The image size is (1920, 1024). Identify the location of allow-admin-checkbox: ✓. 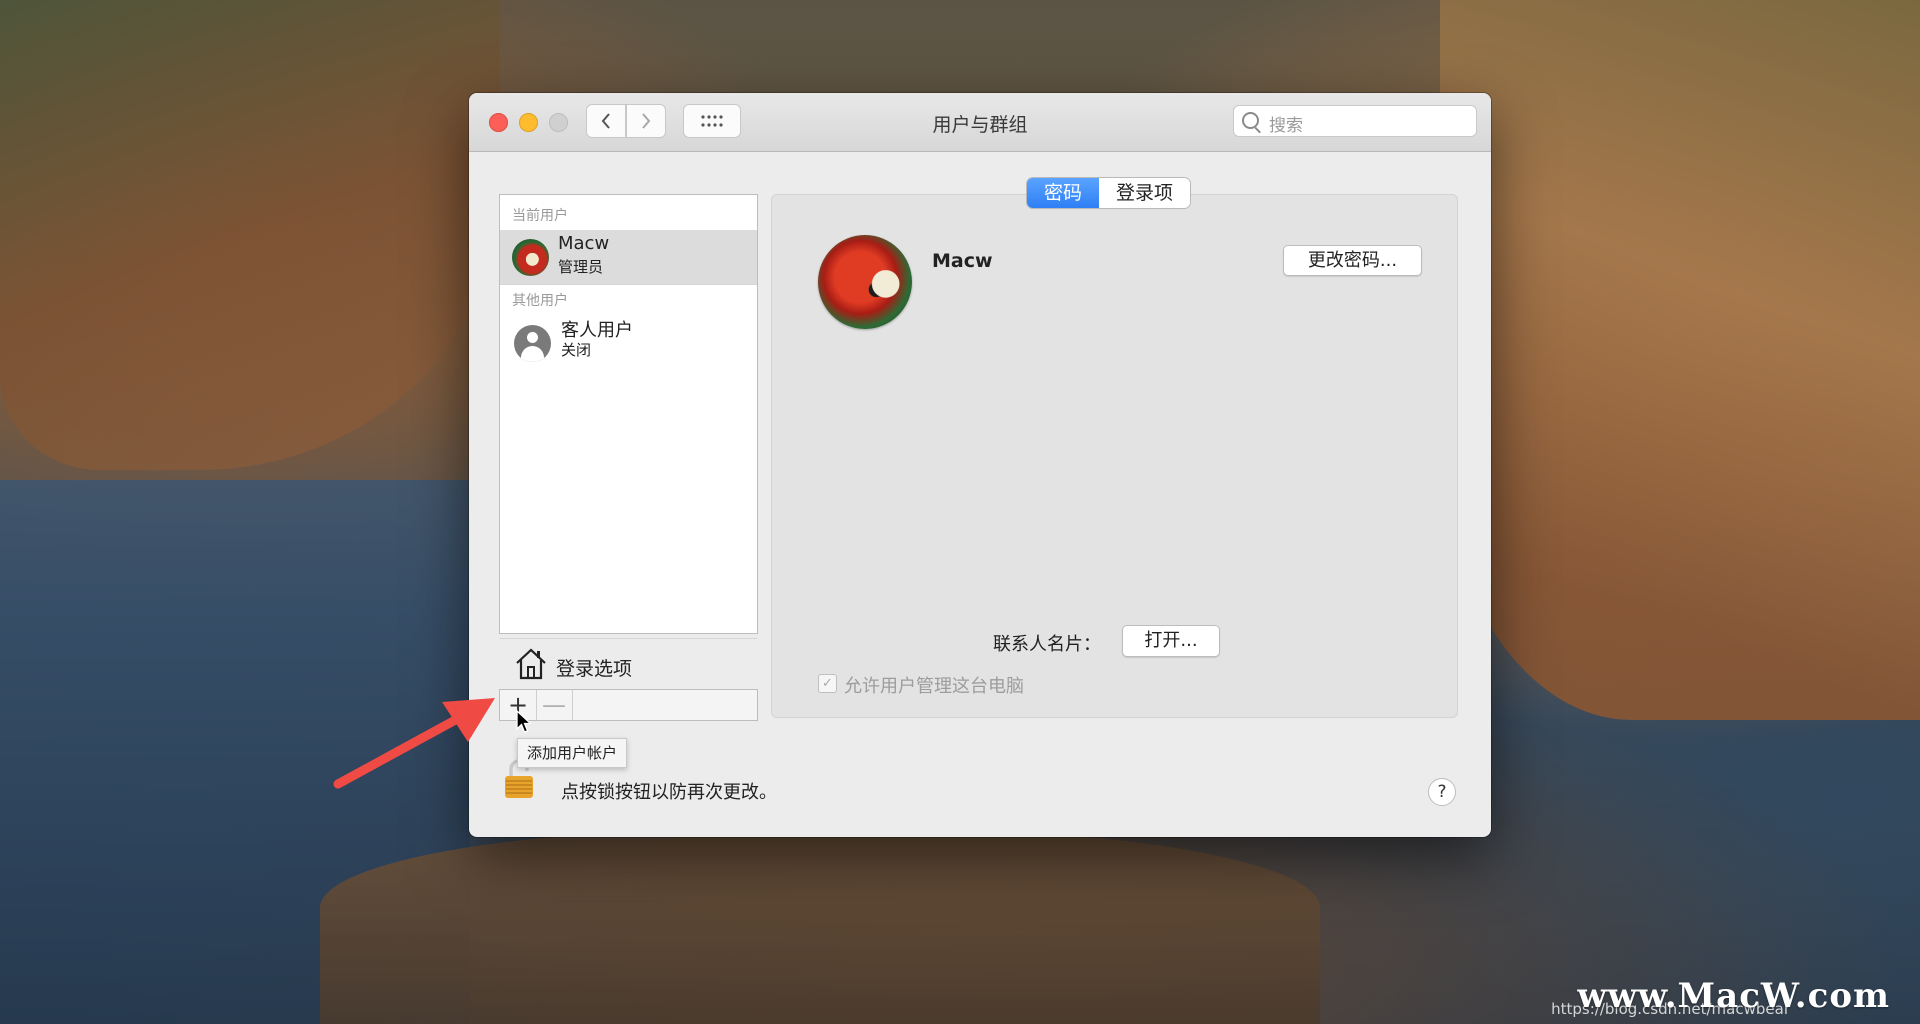
(827, 683).